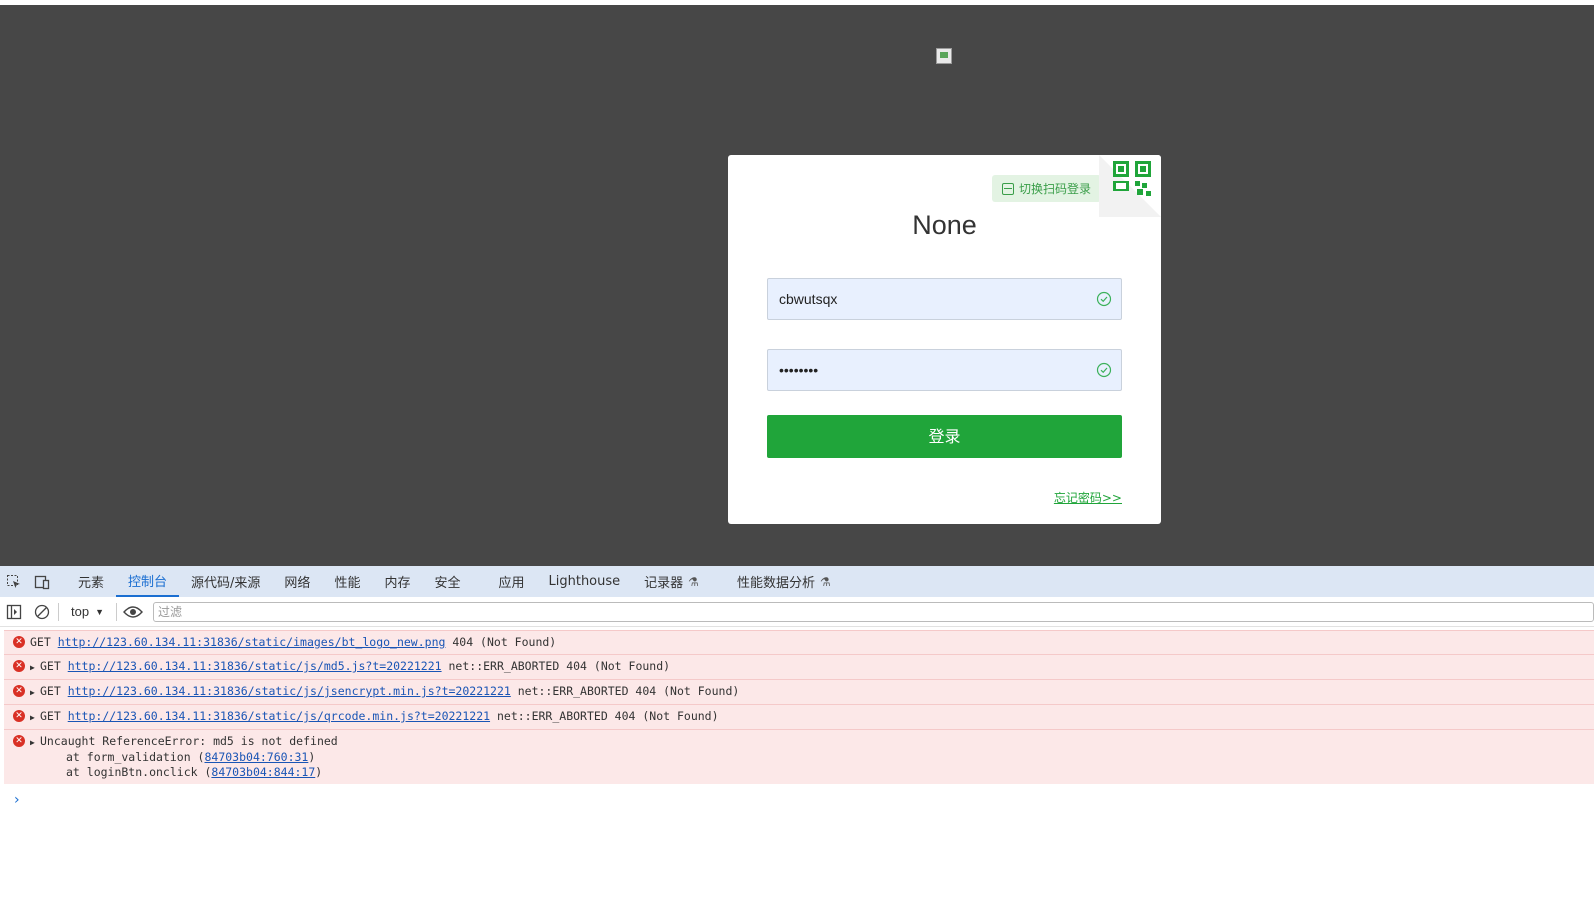 The height and width of the screenshot is (897, 1594). Describe the element at coordinates (1088, 497) in the screenshot. I see `forgot-password-link: 忘记密码>>` at that location.